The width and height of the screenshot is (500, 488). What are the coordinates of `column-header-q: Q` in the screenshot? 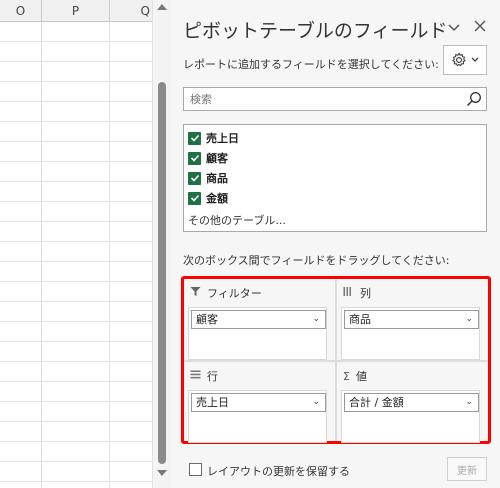 It's located at (131, 11).